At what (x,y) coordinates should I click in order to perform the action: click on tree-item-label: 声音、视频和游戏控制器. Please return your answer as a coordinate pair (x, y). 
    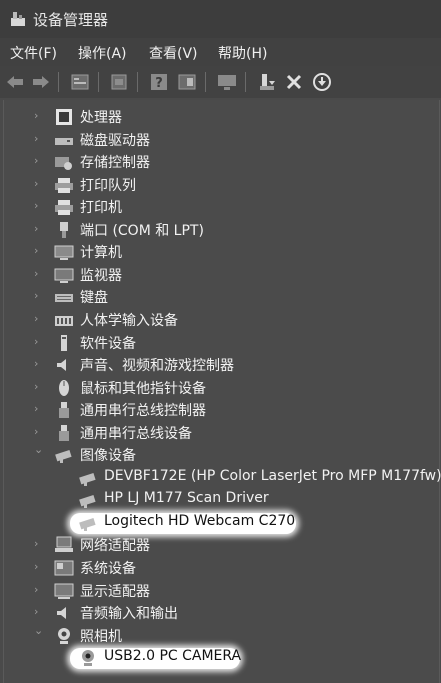
    Looking at the image, I should click on (157, 366).